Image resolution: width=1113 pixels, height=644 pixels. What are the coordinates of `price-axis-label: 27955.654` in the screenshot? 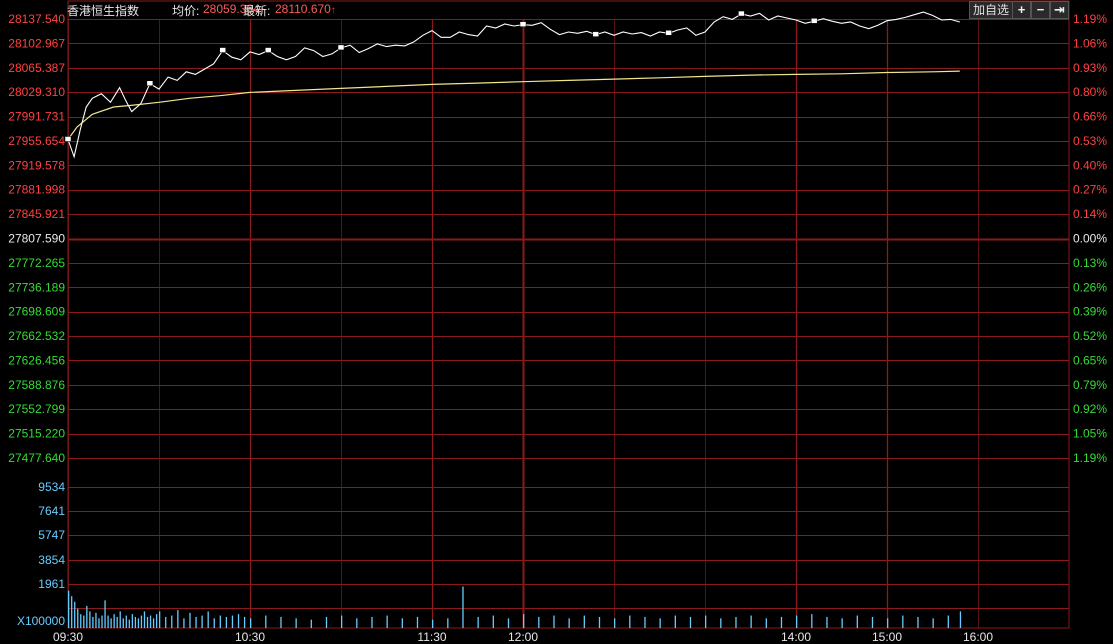 It's located at (36, 141).